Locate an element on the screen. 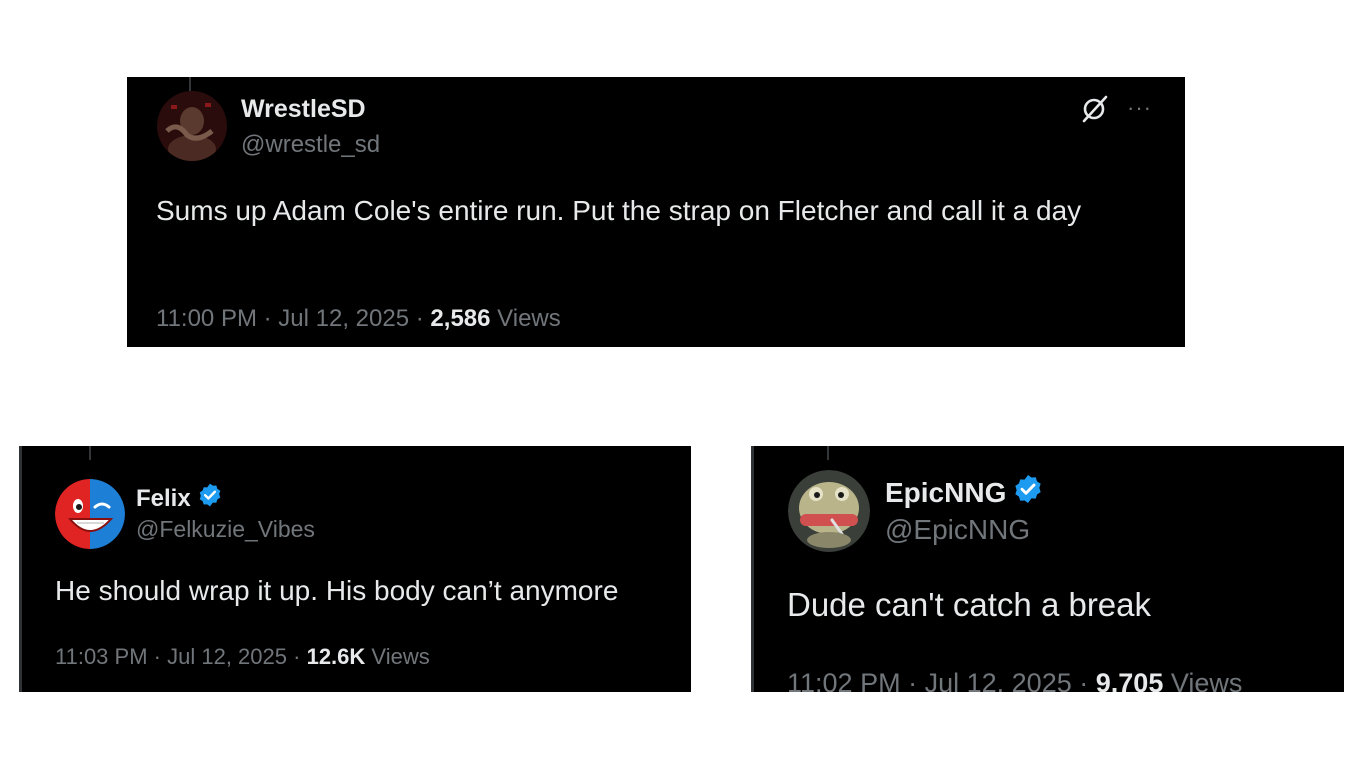  frog-figure-avatar-icon is located at coordinates (829, 511).